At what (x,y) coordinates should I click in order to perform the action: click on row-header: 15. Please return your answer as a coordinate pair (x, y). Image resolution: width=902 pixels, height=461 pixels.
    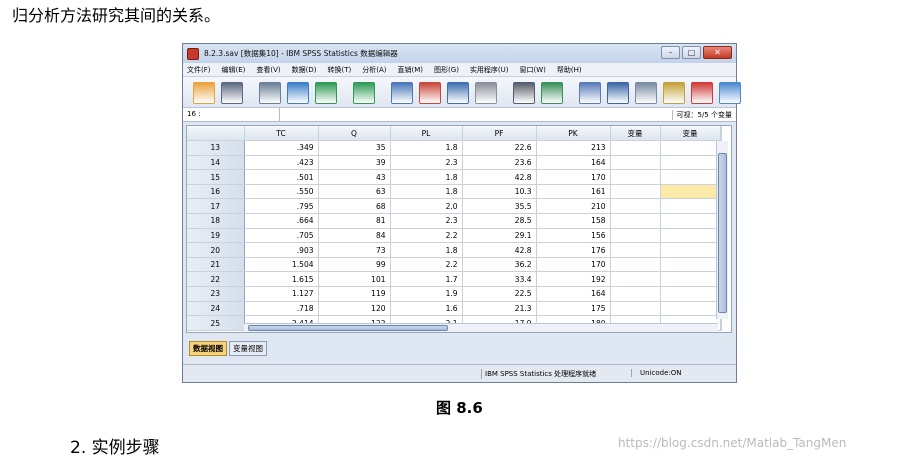
    Looking at the image, I should click on (216, 177).